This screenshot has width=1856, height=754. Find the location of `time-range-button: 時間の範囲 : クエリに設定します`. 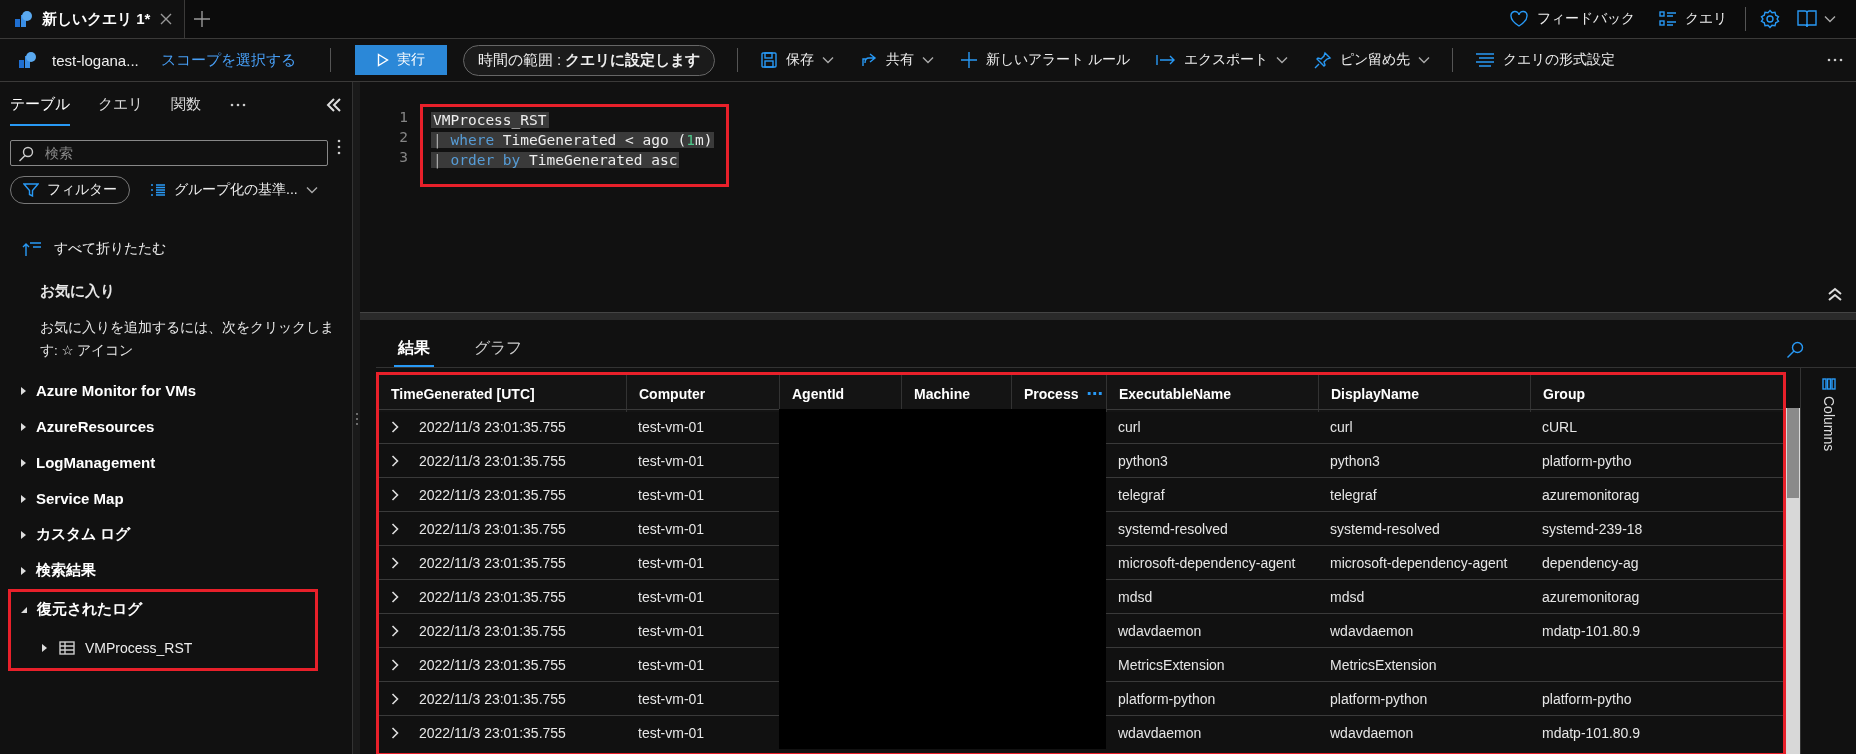

time-range-button: 時間の範囲 : クエリに設定します is located at coordinates (589, 60).